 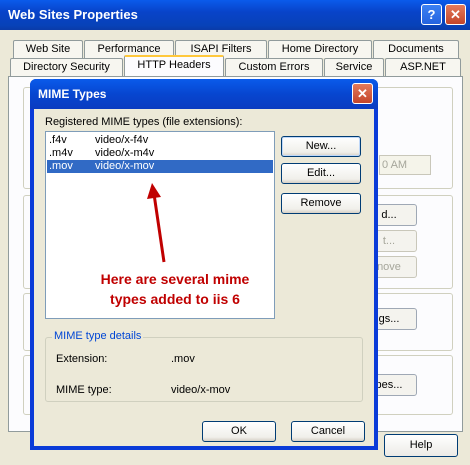 What do you see at coordinates (174, 65) in the screenshot?
I see `tab-http-headers: HTTP Headers` at bounding box center [174, 65].